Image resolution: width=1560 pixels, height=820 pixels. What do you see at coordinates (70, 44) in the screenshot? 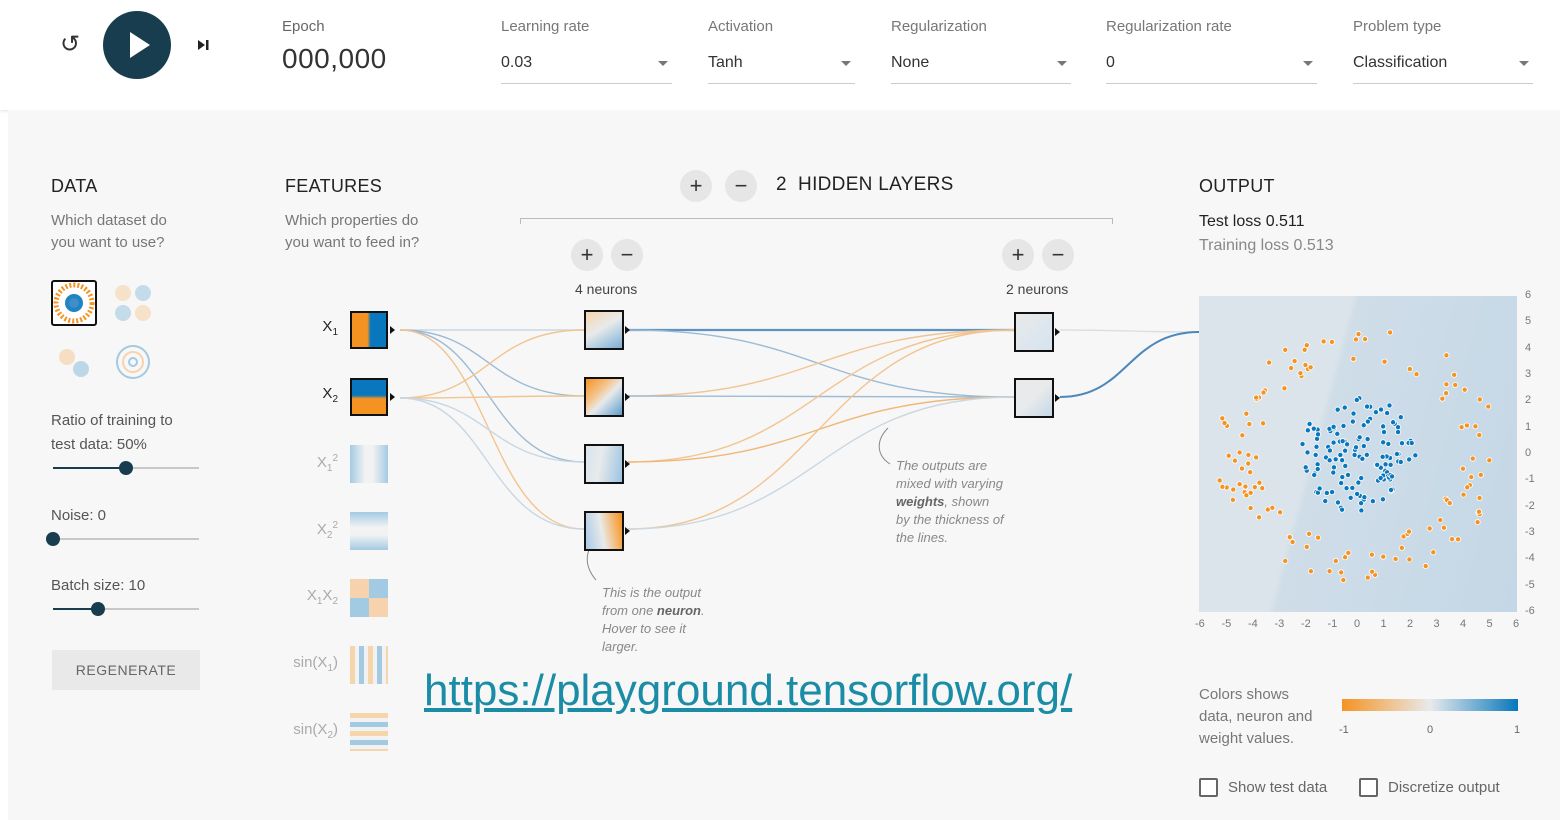
I see `reset-icon: ↺` at bounding box center [70, 44].